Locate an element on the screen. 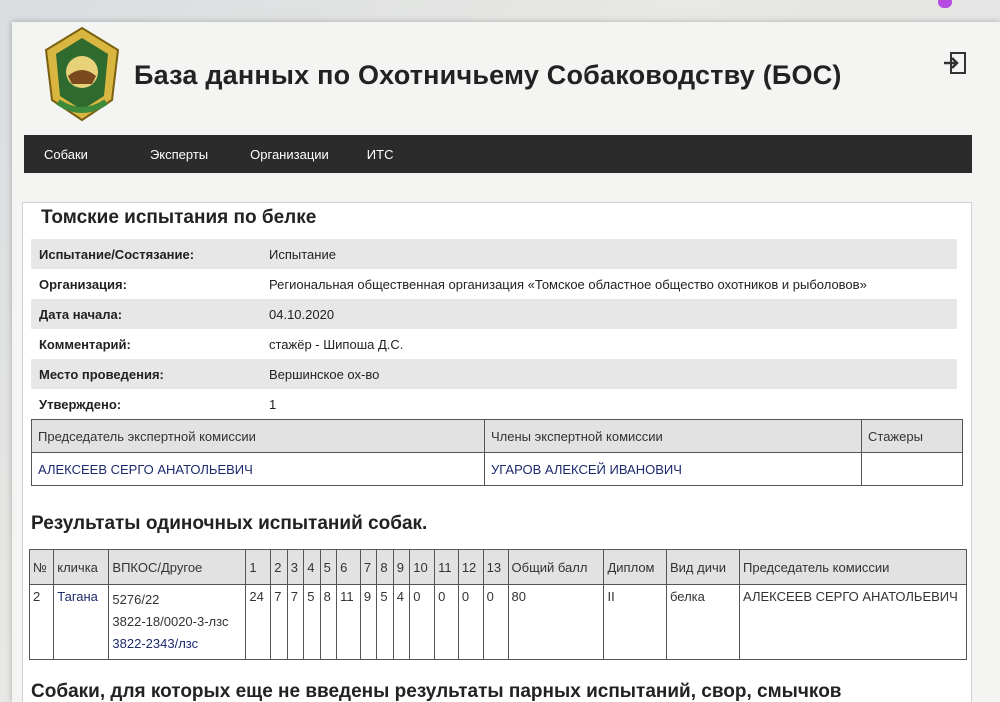 This screenshot has height=702, width=1000. results-title: Результаты одиночных испытаний собак. is located at coordinates (229, 523).